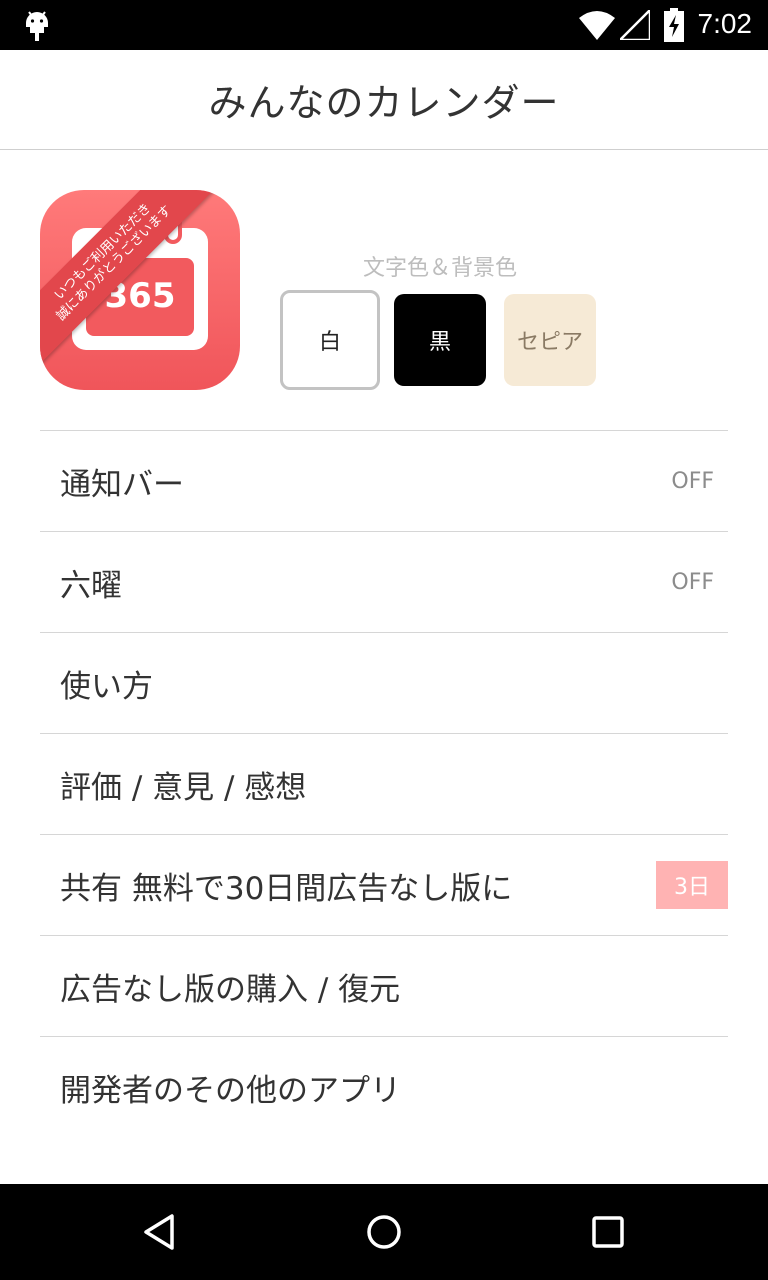 The height and width of the screenshot is (1280, 768). What do you see at coordinates (725, 23) in the screenshot?
I see `clock: 7:02` at bounding box center [725, 23].